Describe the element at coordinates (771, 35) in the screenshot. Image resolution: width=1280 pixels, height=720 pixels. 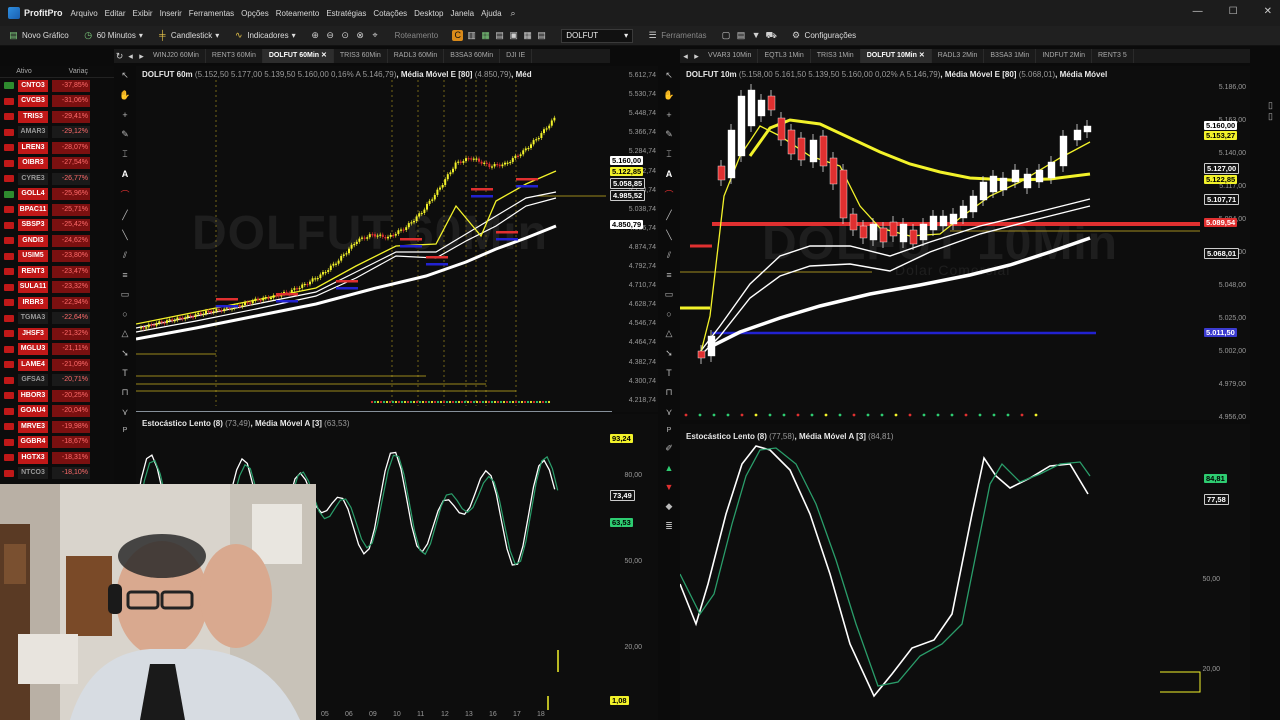
I see `cart-icon: ⛟` at that location.